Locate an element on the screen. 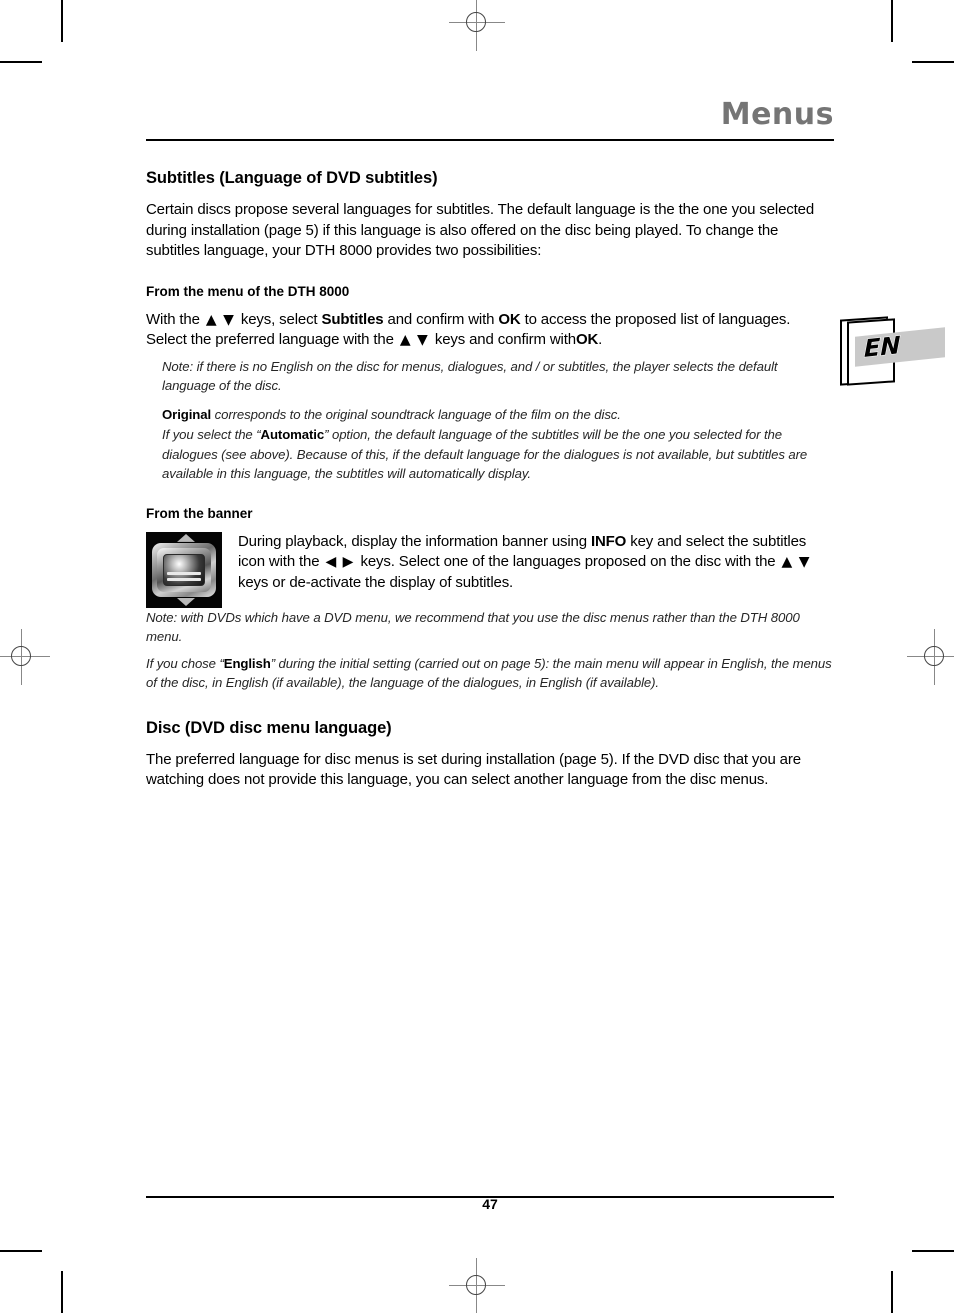 This screenshot has height=1313, width=954. banner-bold-info: INFO is located at coordinates (608, 541).